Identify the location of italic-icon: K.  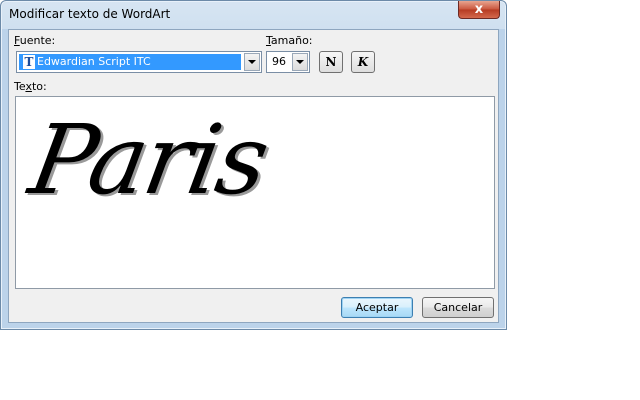
(363, 62).